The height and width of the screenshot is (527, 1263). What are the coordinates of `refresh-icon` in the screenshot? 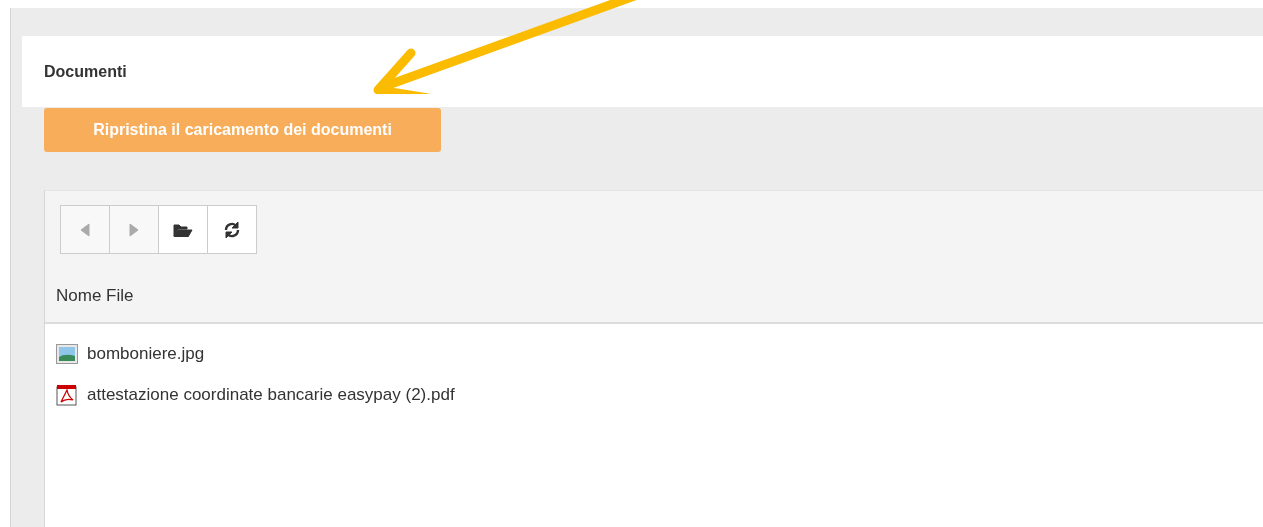 It's located at (232, 229).